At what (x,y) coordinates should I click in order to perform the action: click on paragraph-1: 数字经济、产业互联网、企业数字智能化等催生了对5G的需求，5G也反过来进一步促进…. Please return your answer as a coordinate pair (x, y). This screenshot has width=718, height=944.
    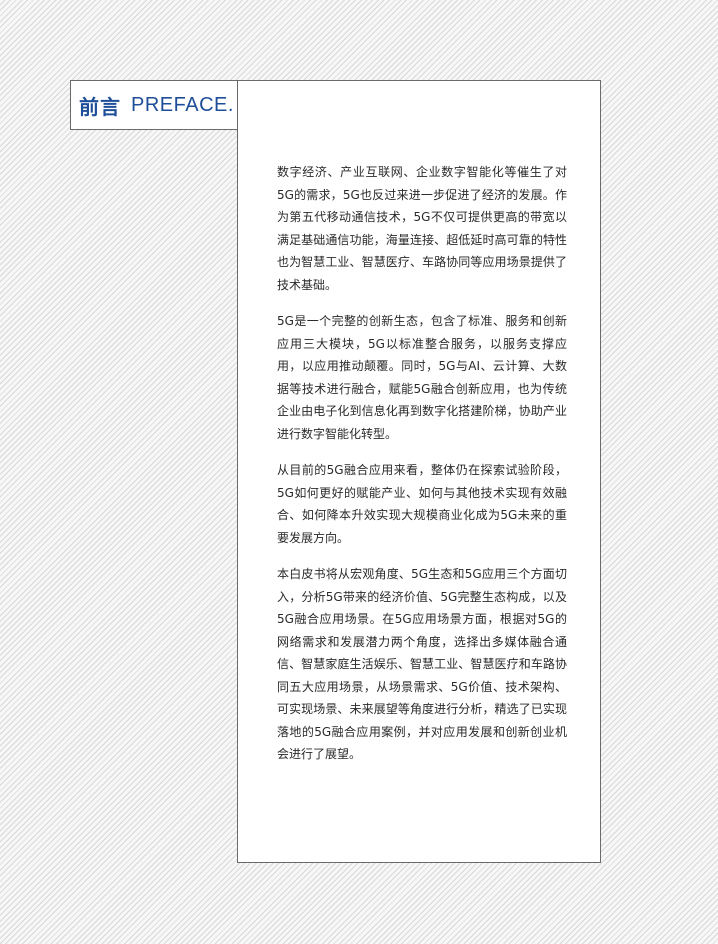
    Looking at the image, I should click on (422, 228).